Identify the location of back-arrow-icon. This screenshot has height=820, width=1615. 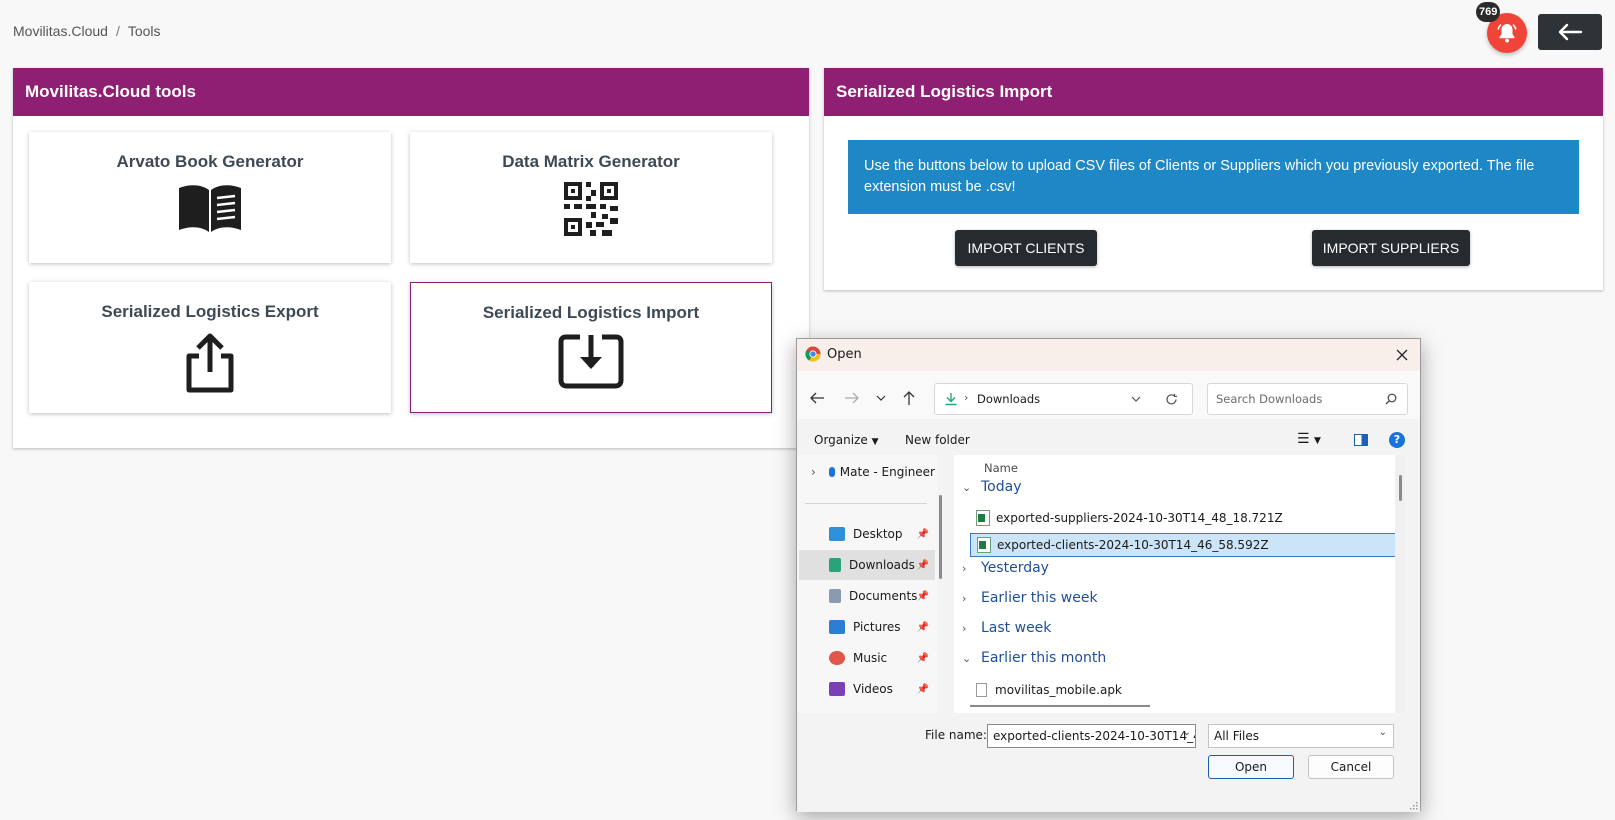
(817, 398).